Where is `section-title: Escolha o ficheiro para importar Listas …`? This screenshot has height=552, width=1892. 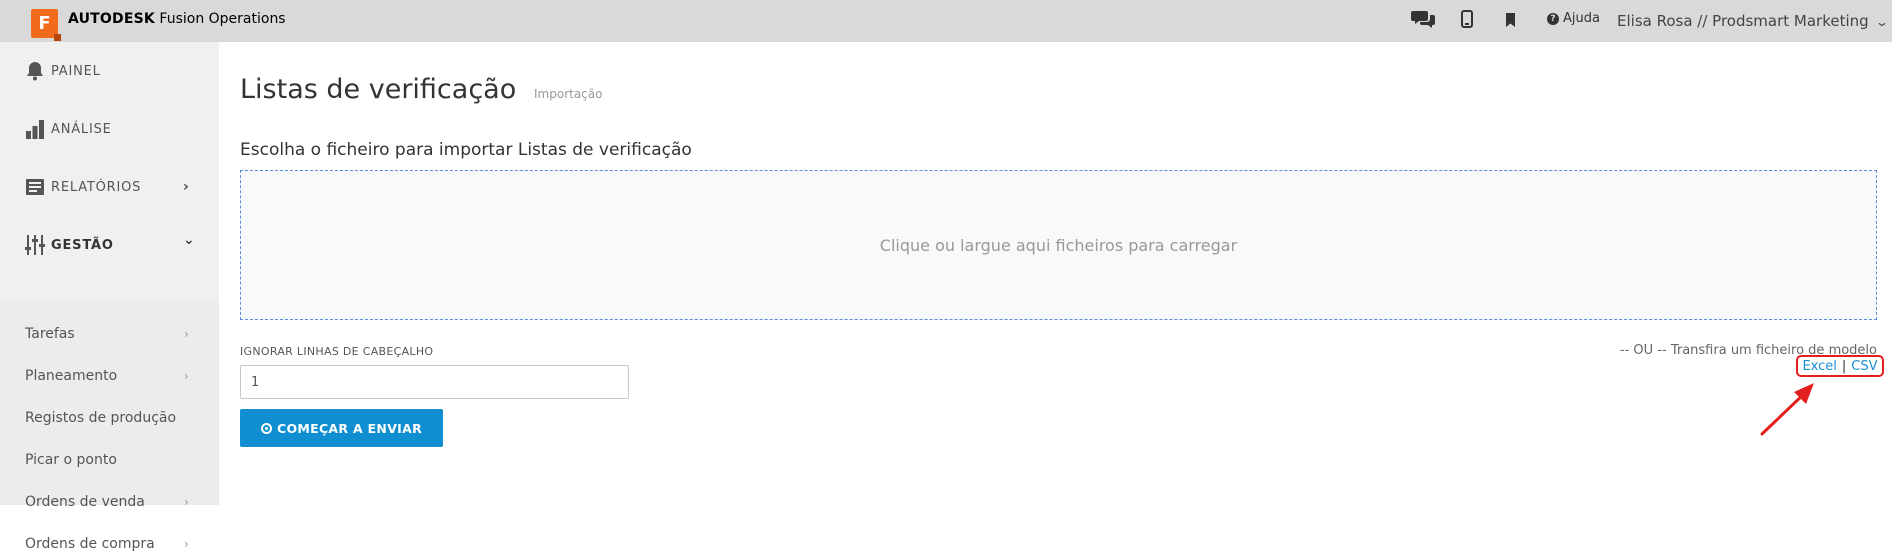
section-title: Escolha o ficheiro para importar Listas … is located at coordinates (466, 150).